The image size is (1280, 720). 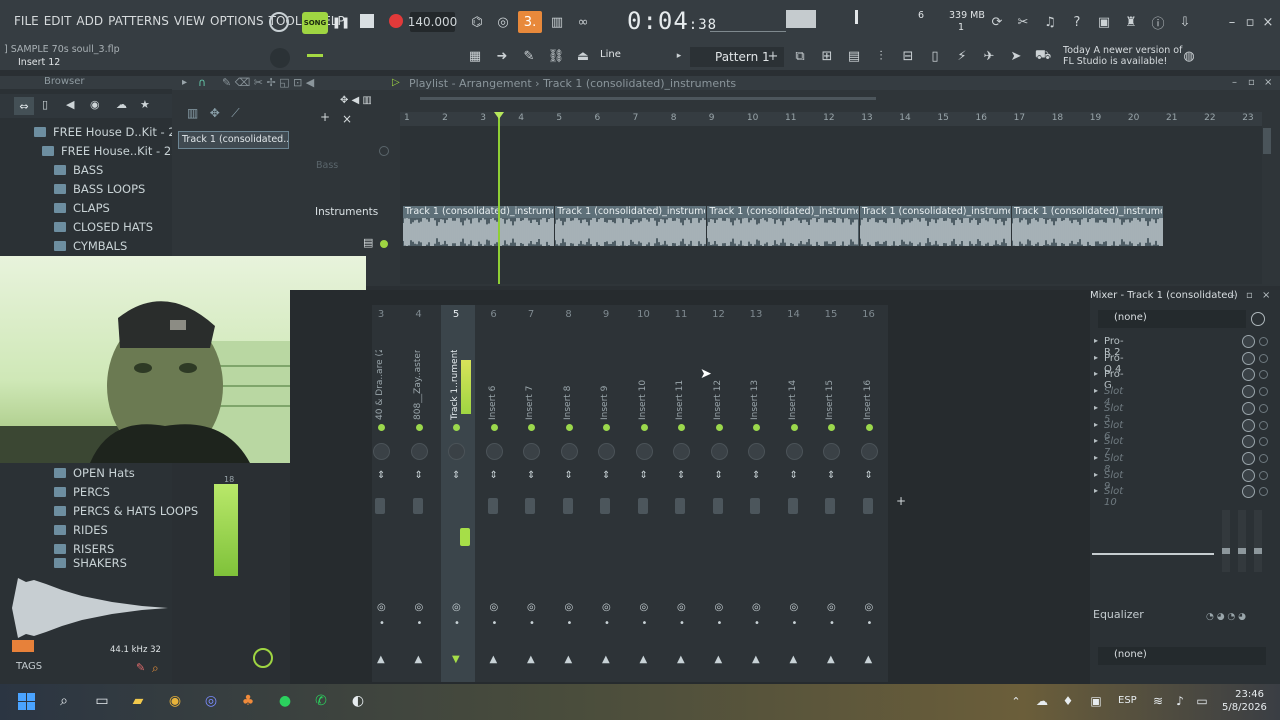 I want to click on slot-mix-knob-icon, so click(x=1248, y=425).